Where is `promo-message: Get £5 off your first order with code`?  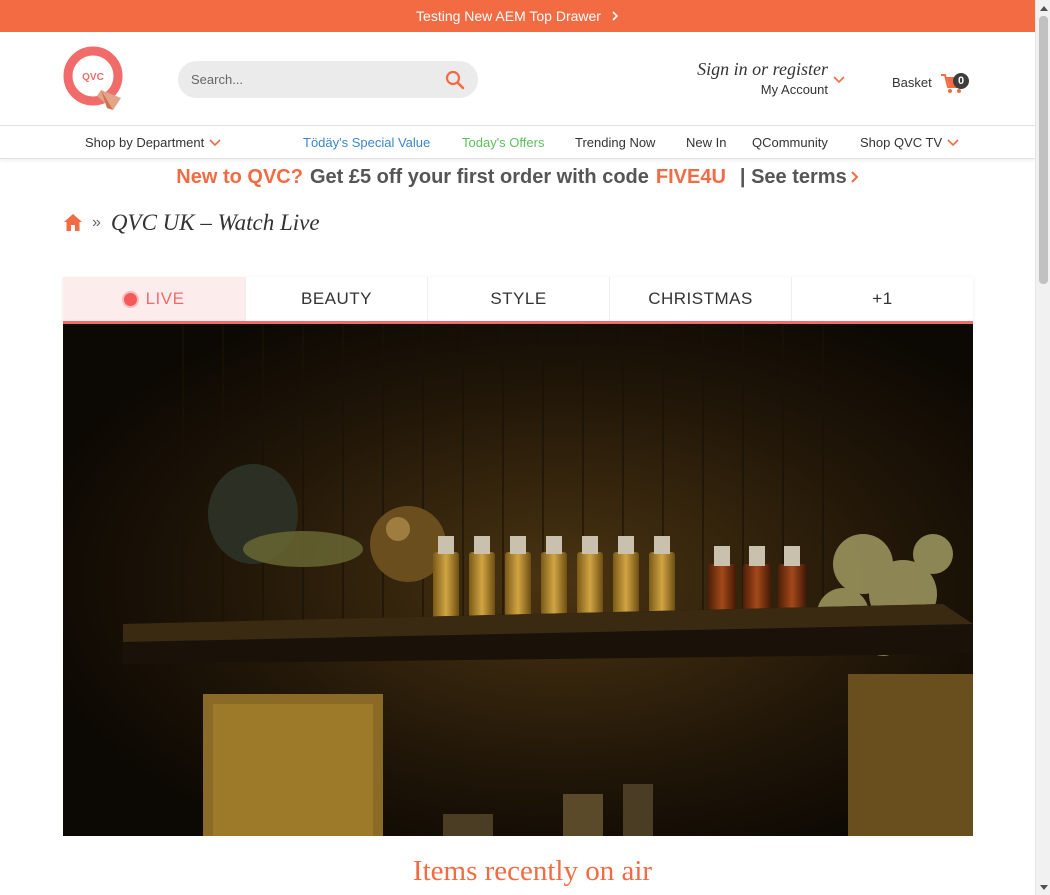
promo-message: Get £5 off your first order with code is located at coordinates (479, 176).